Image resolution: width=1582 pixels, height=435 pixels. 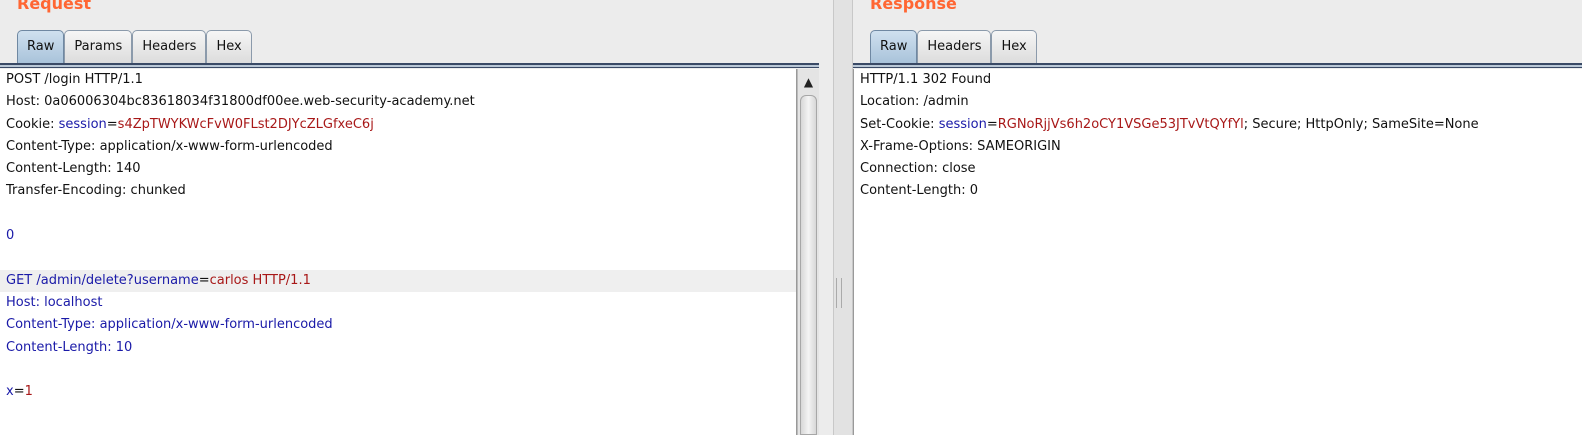 What do you see at coordinates (245, 124) in the screenshot?
I see `request-line-text: s4ZpTWYKWcFvW0FLst2DJYcZLGfxeC6j` at bounding box center [245, 124].